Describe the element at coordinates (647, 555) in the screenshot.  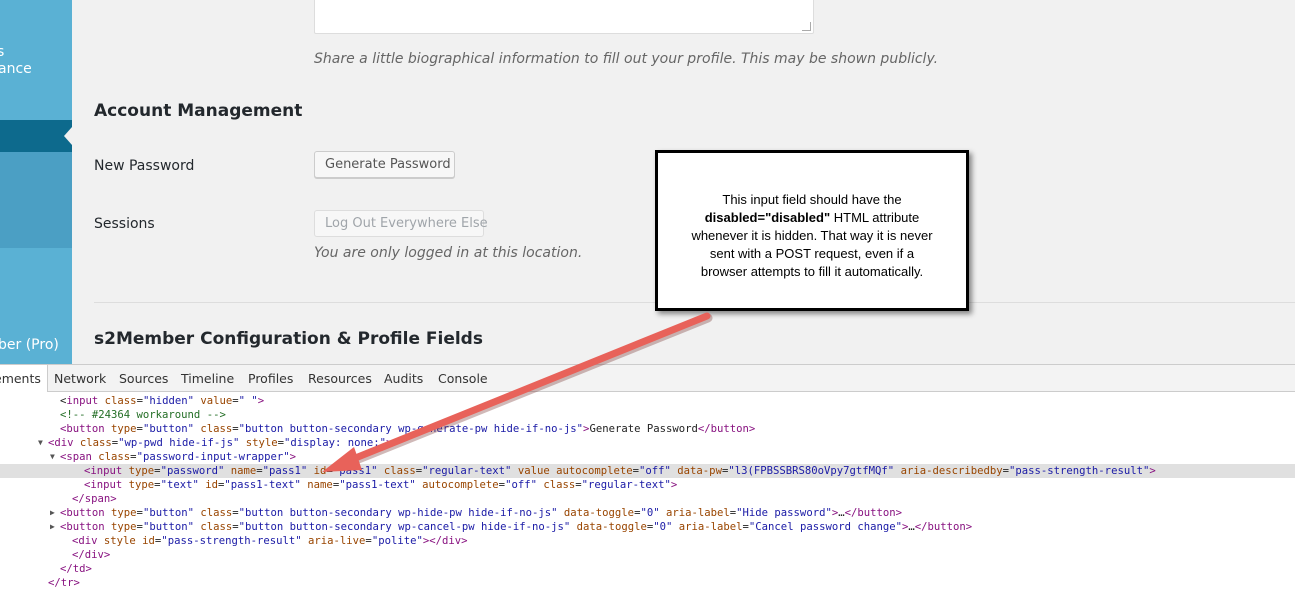
I see `dom-node-line: </div>` at that location.